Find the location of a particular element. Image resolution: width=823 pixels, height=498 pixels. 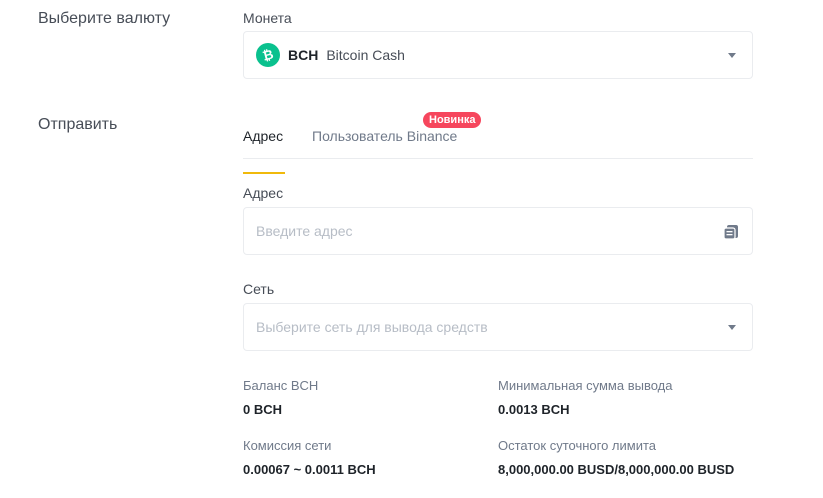

coin-select: ₿ BCH Bitcoin Cash is located at coordinates (498, 55).